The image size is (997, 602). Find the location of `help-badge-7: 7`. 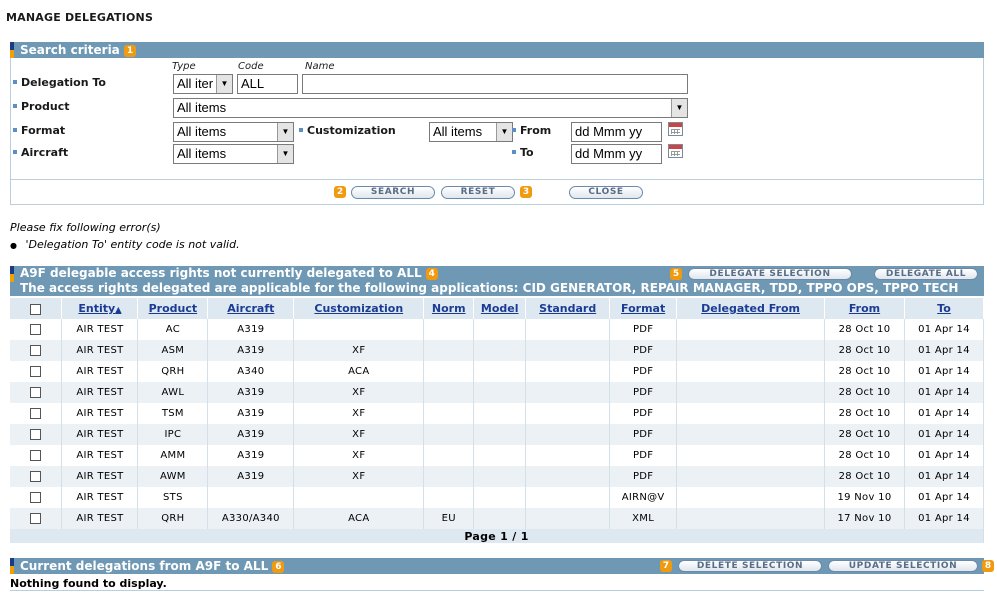

help-badge-7: 7 is located at coordinates (666, 566).